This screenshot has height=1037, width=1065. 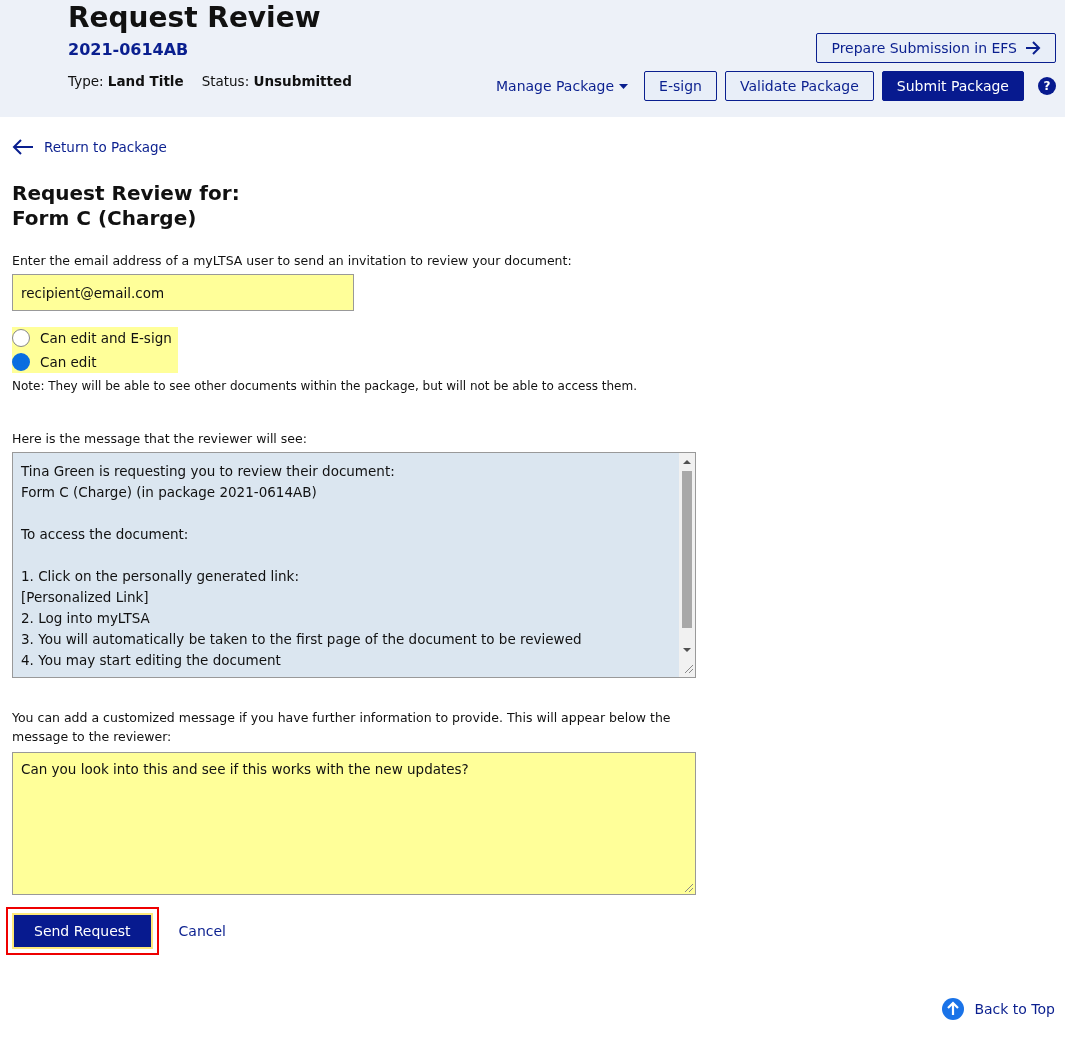 What do you see at coordinates (1047, 86) in the screenshot?
I see `help-icon: ?` at bounding box center [1047, 86].